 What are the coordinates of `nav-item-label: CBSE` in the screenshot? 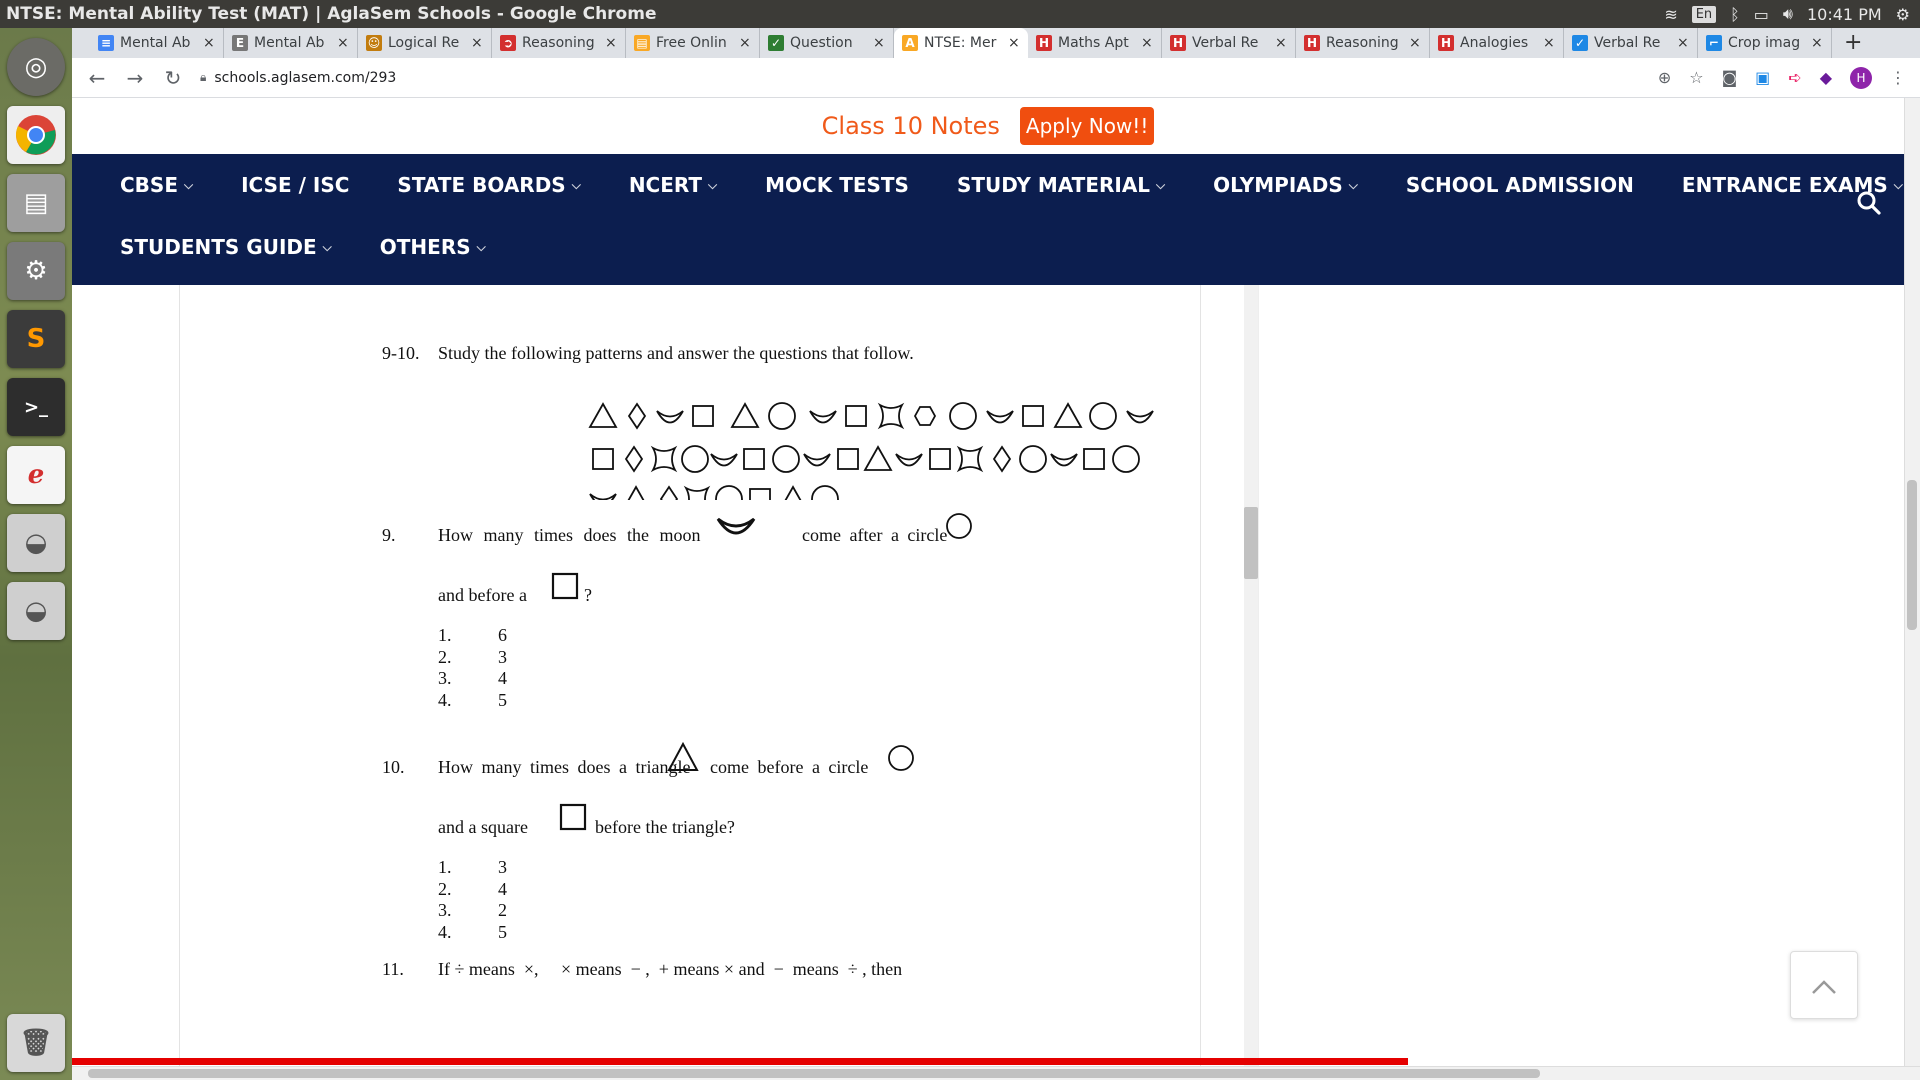 It's located at (149, 185).